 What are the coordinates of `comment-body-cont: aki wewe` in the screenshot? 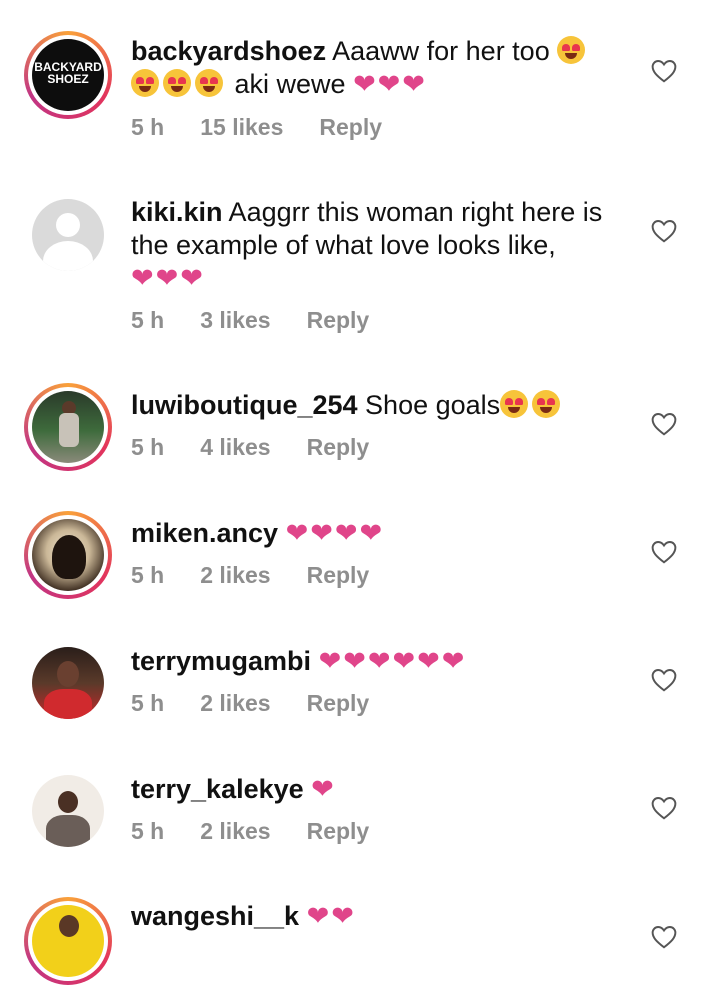 It's located at (290, 84).